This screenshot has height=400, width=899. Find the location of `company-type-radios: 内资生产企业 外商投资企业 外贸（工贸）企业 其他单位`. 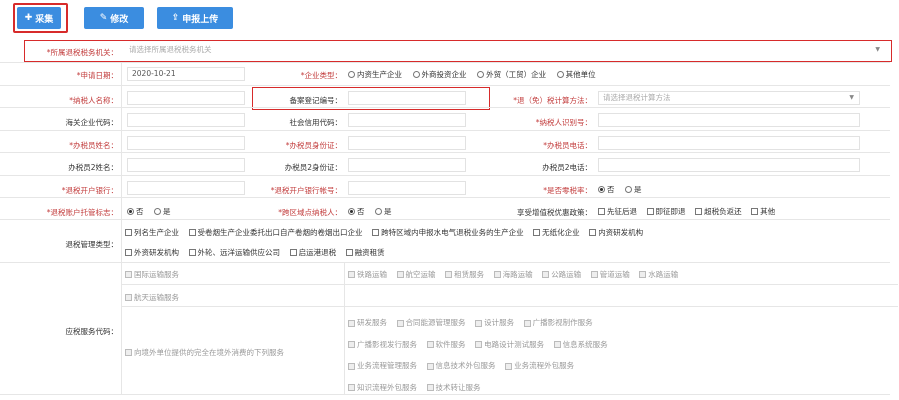

company-type-radios: 内资生产企业 外商投资企业 外贸（工贸）企业 其他单位 is located at coordinates (476, 74).